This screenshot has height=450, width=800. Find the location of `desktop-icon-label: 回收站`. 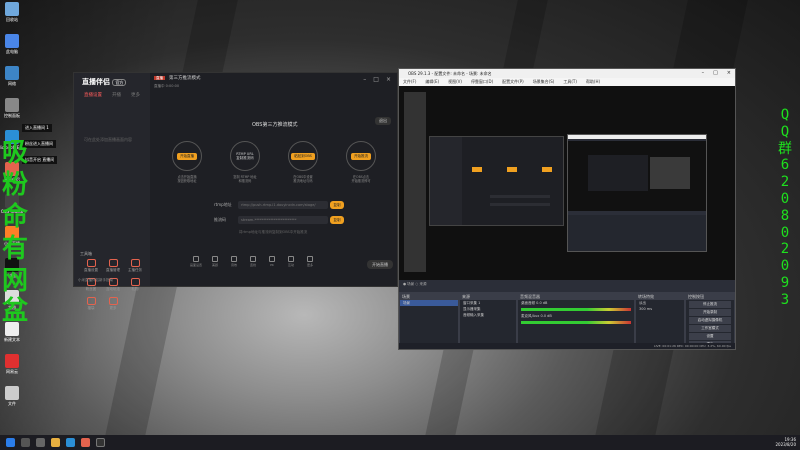

desktop-icon-label: 回收站 is located at coordinates (12, 19).